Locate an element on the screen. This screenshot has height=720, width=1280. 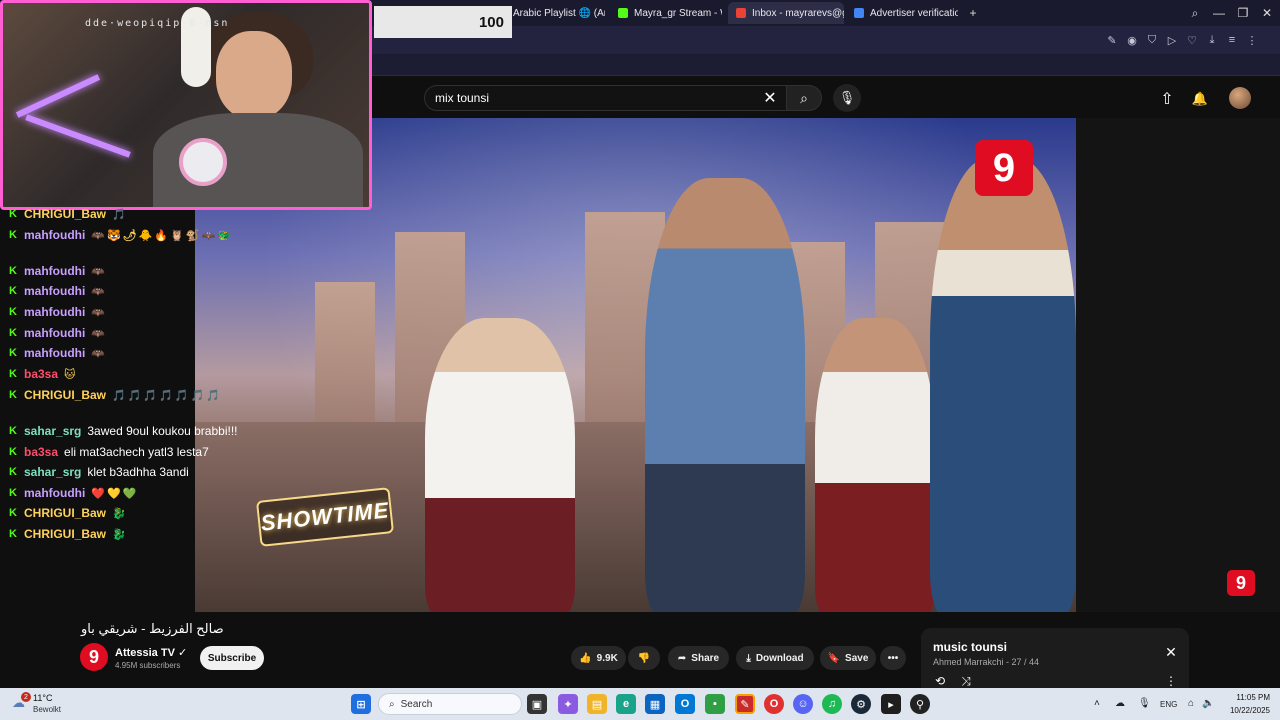
app-icon: ▪ is located at coordinates (715, 704).